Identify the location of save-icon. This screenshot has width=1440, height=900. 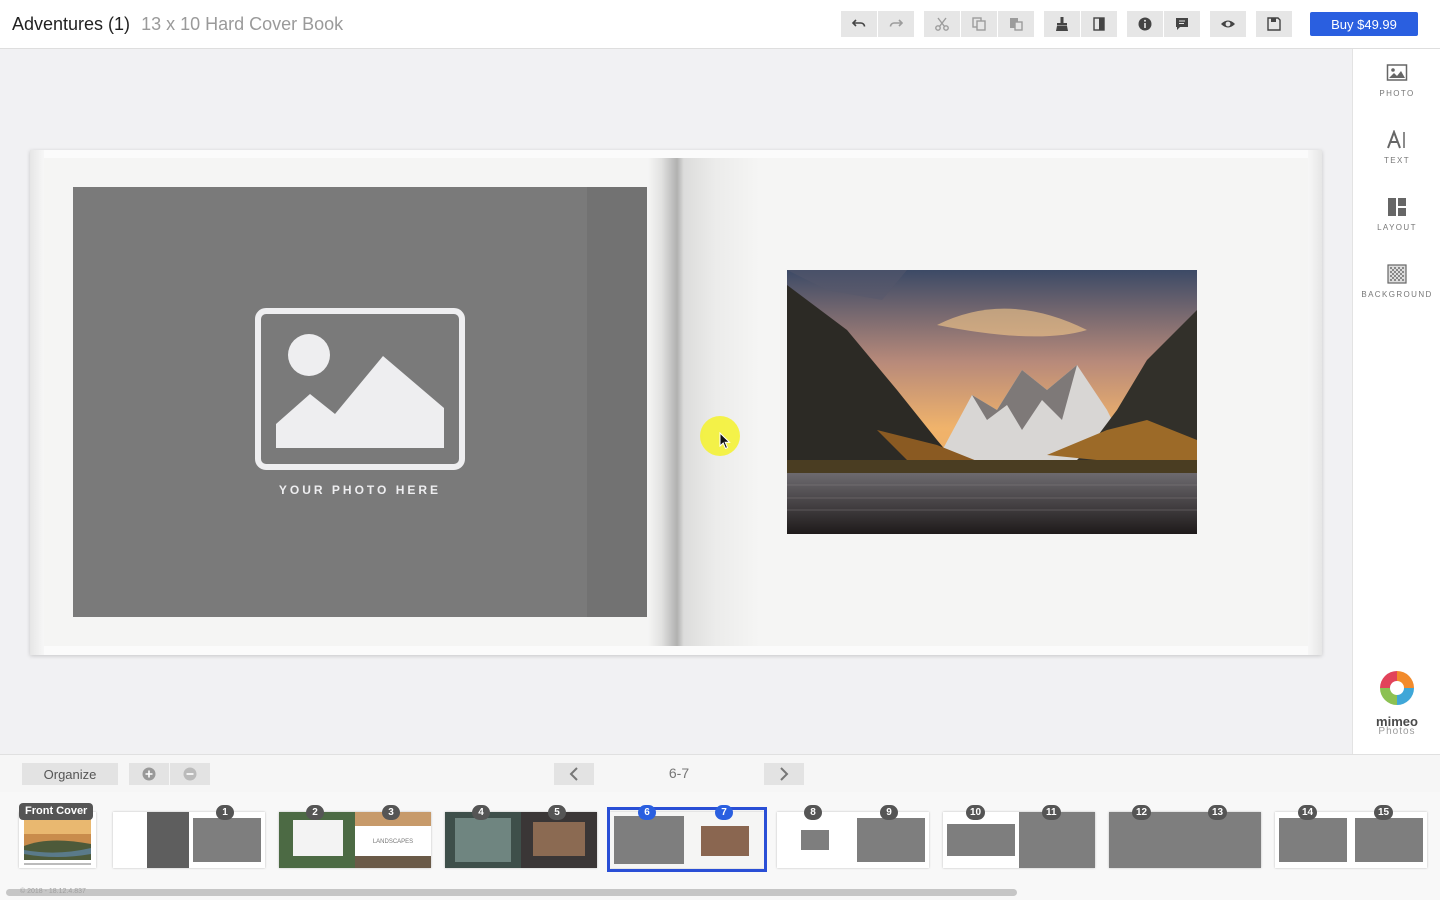
(1274, 24).